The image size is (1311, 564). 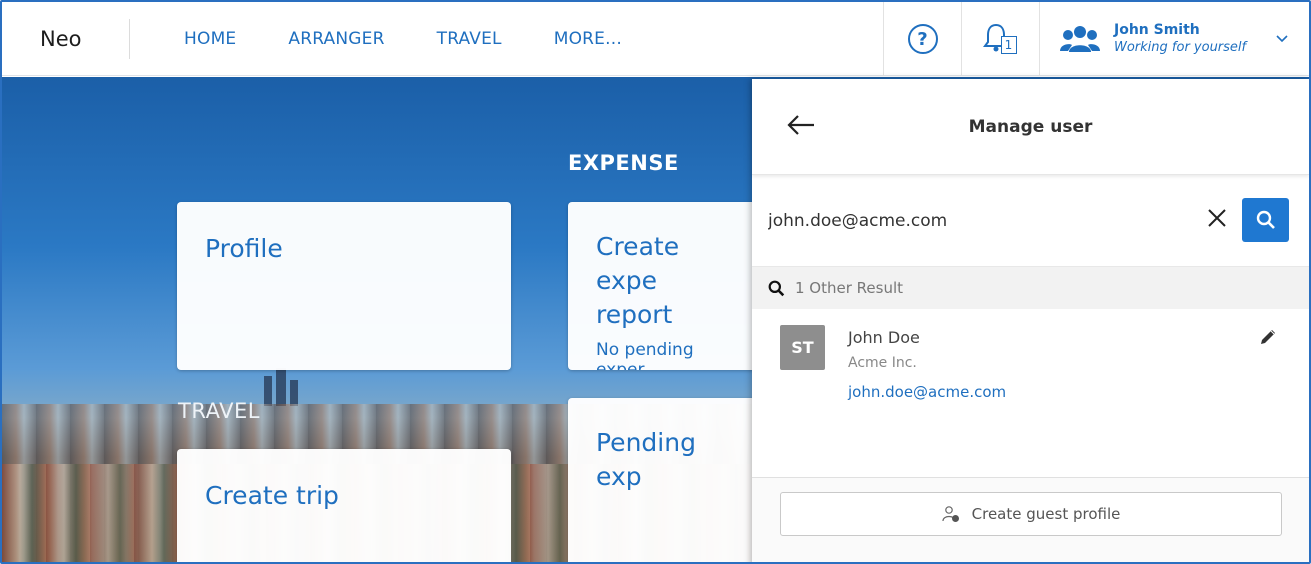 I want to click on user-context: Working for yourself, so click(x=1180, y=47).